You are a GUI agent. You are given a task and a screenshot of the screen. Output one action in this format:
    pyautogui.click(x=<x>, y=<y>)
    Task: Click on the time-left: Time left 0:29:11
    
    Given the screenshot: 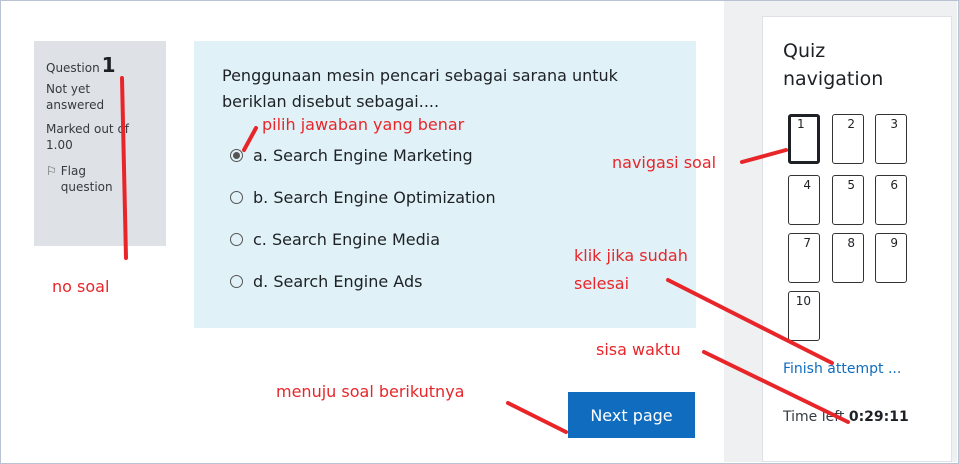 What is the action you would take?
    pyautogui.click(x=846, y=417)
    